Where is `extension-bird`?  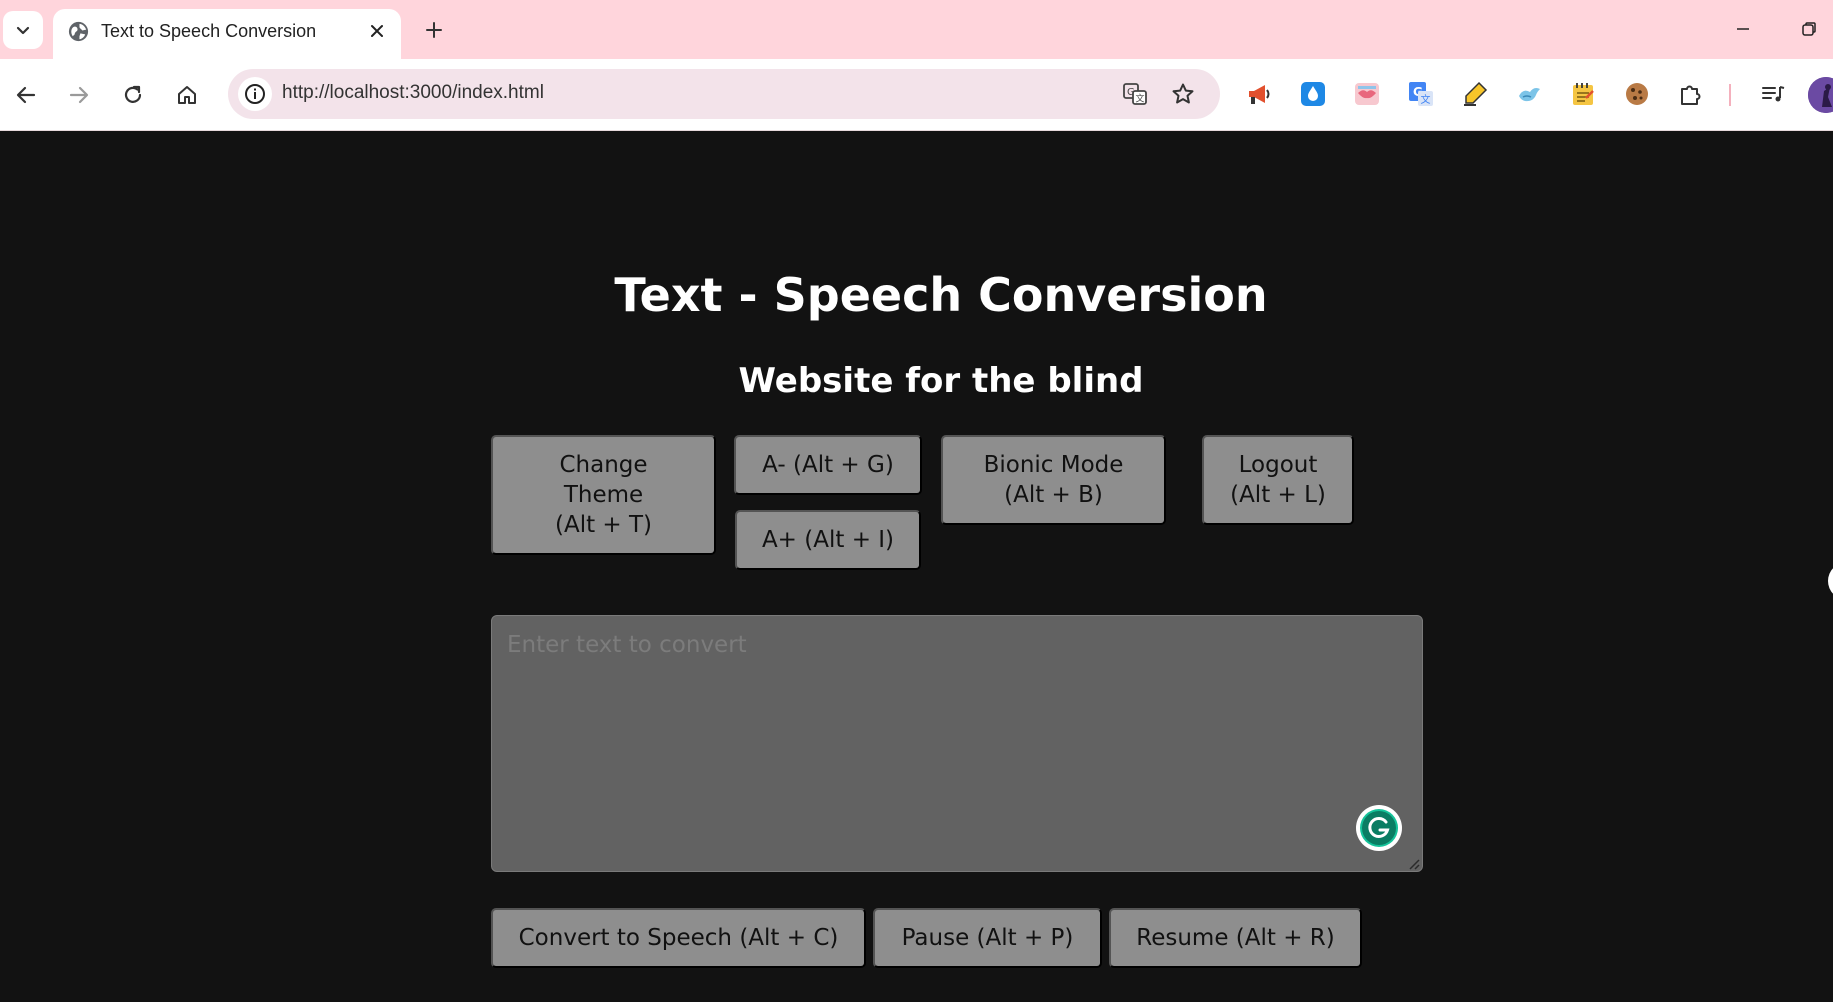
extension-bird is located at coordinates (1529, 94).